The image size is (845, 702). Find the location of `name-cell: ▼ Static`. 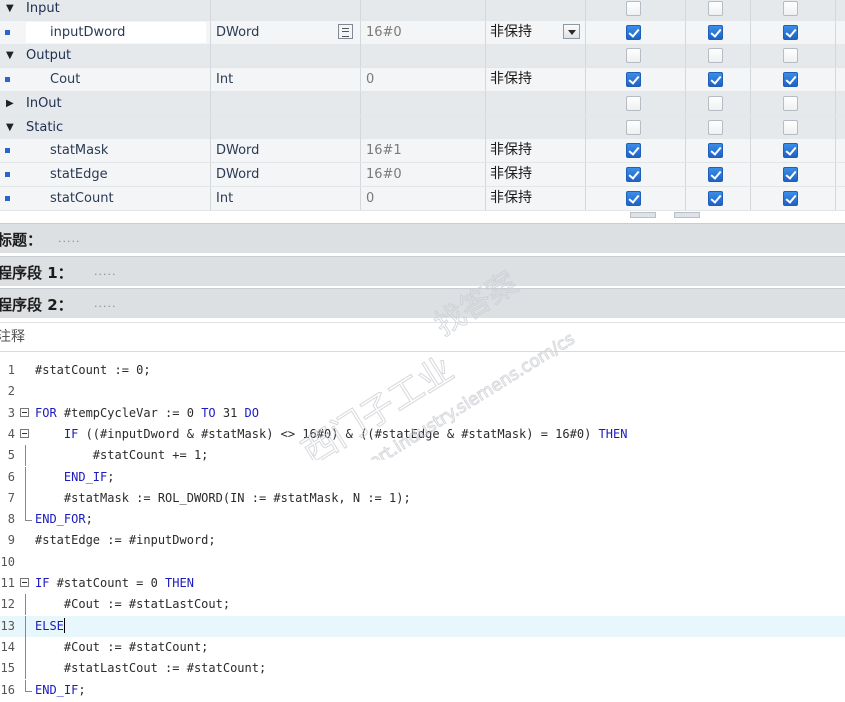

name-cell: ▼ Static is located at coordinates (105, 127).